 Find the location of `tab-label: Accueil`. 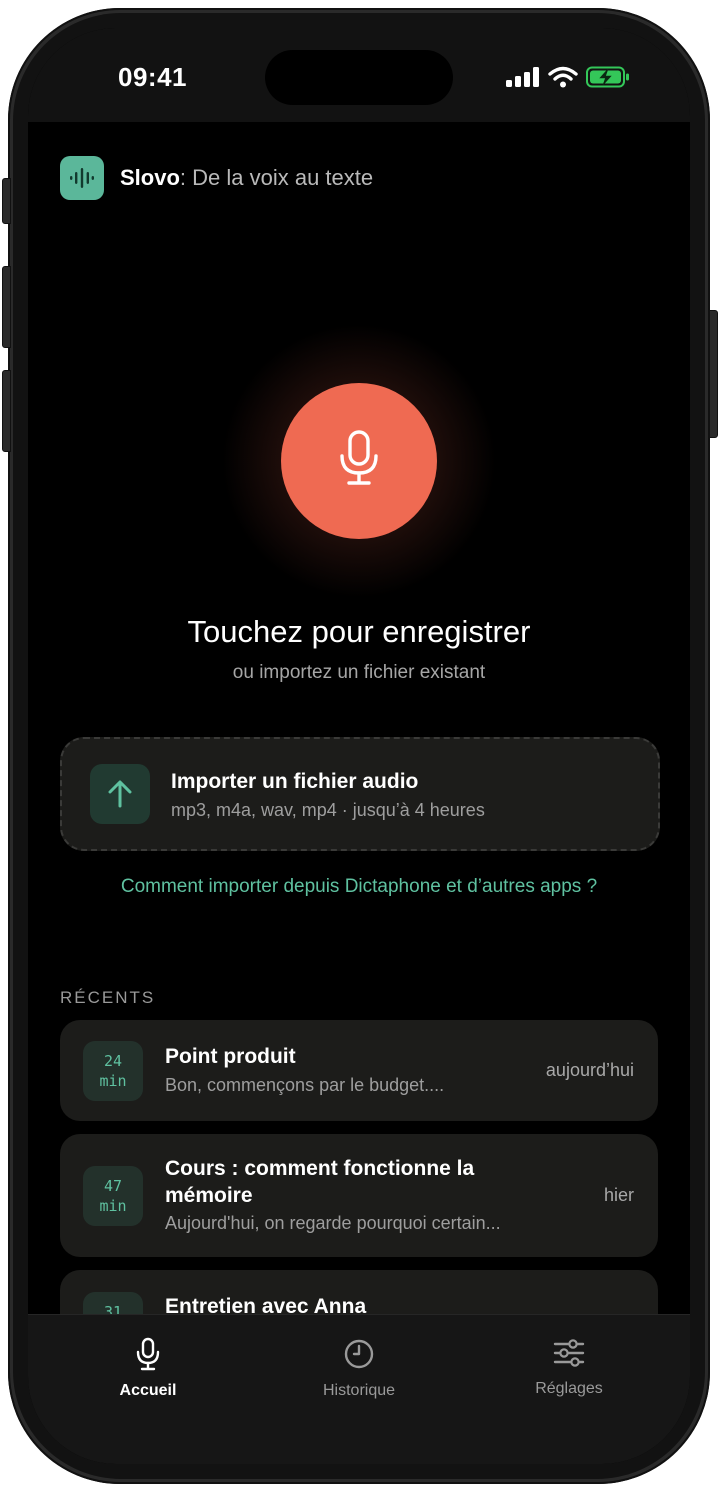

tab-label: Accueil is located at coordinates (148, 1390).